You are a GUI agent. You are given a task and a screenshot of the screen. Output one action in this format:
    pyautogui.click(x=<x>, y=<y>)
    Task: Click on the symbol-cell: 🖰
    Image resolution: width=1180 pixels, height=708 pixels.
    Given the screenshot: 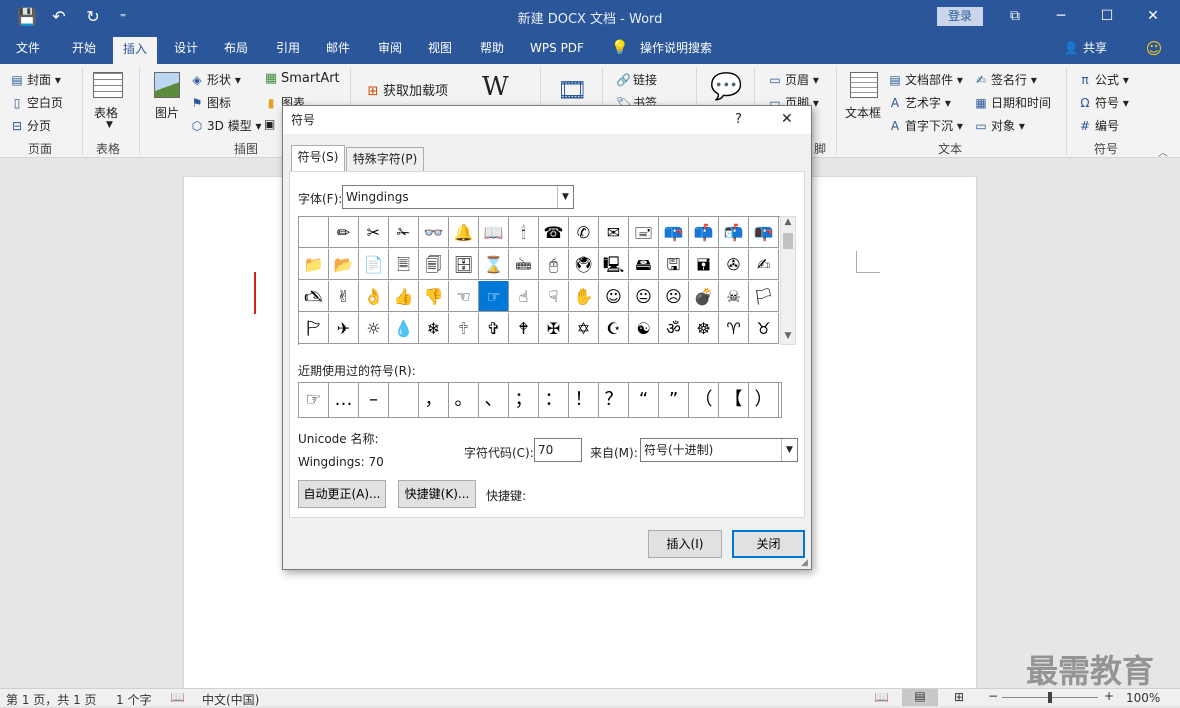 What is the action you would take?
    pyautogui.click(x=554, y=264)
    